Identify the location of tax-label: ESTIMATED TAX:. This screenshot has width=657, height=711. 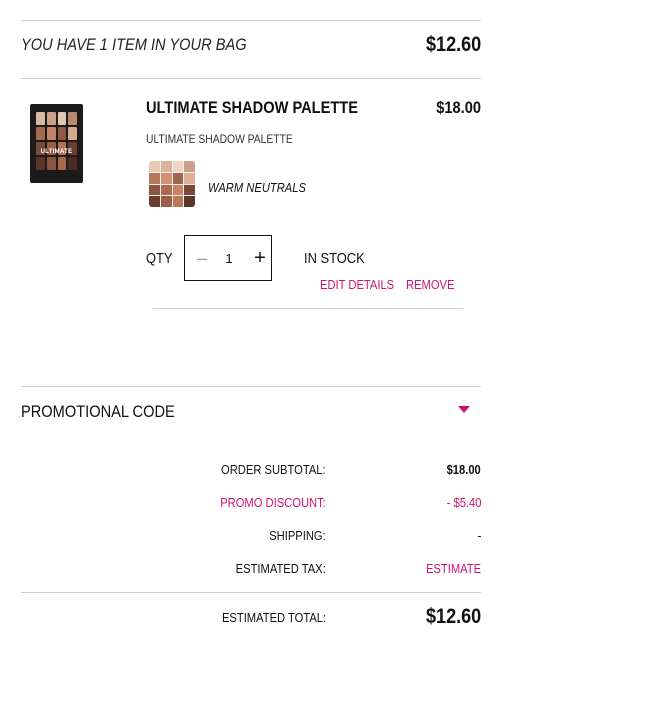
(280, 568).